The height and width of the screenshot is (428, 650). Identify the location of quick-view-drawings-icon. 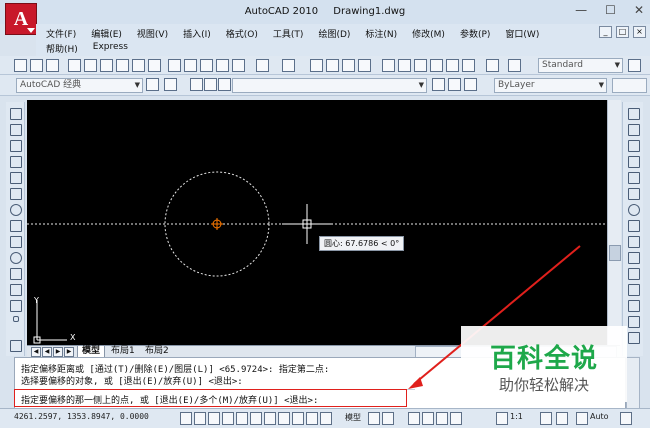
(388, 418).